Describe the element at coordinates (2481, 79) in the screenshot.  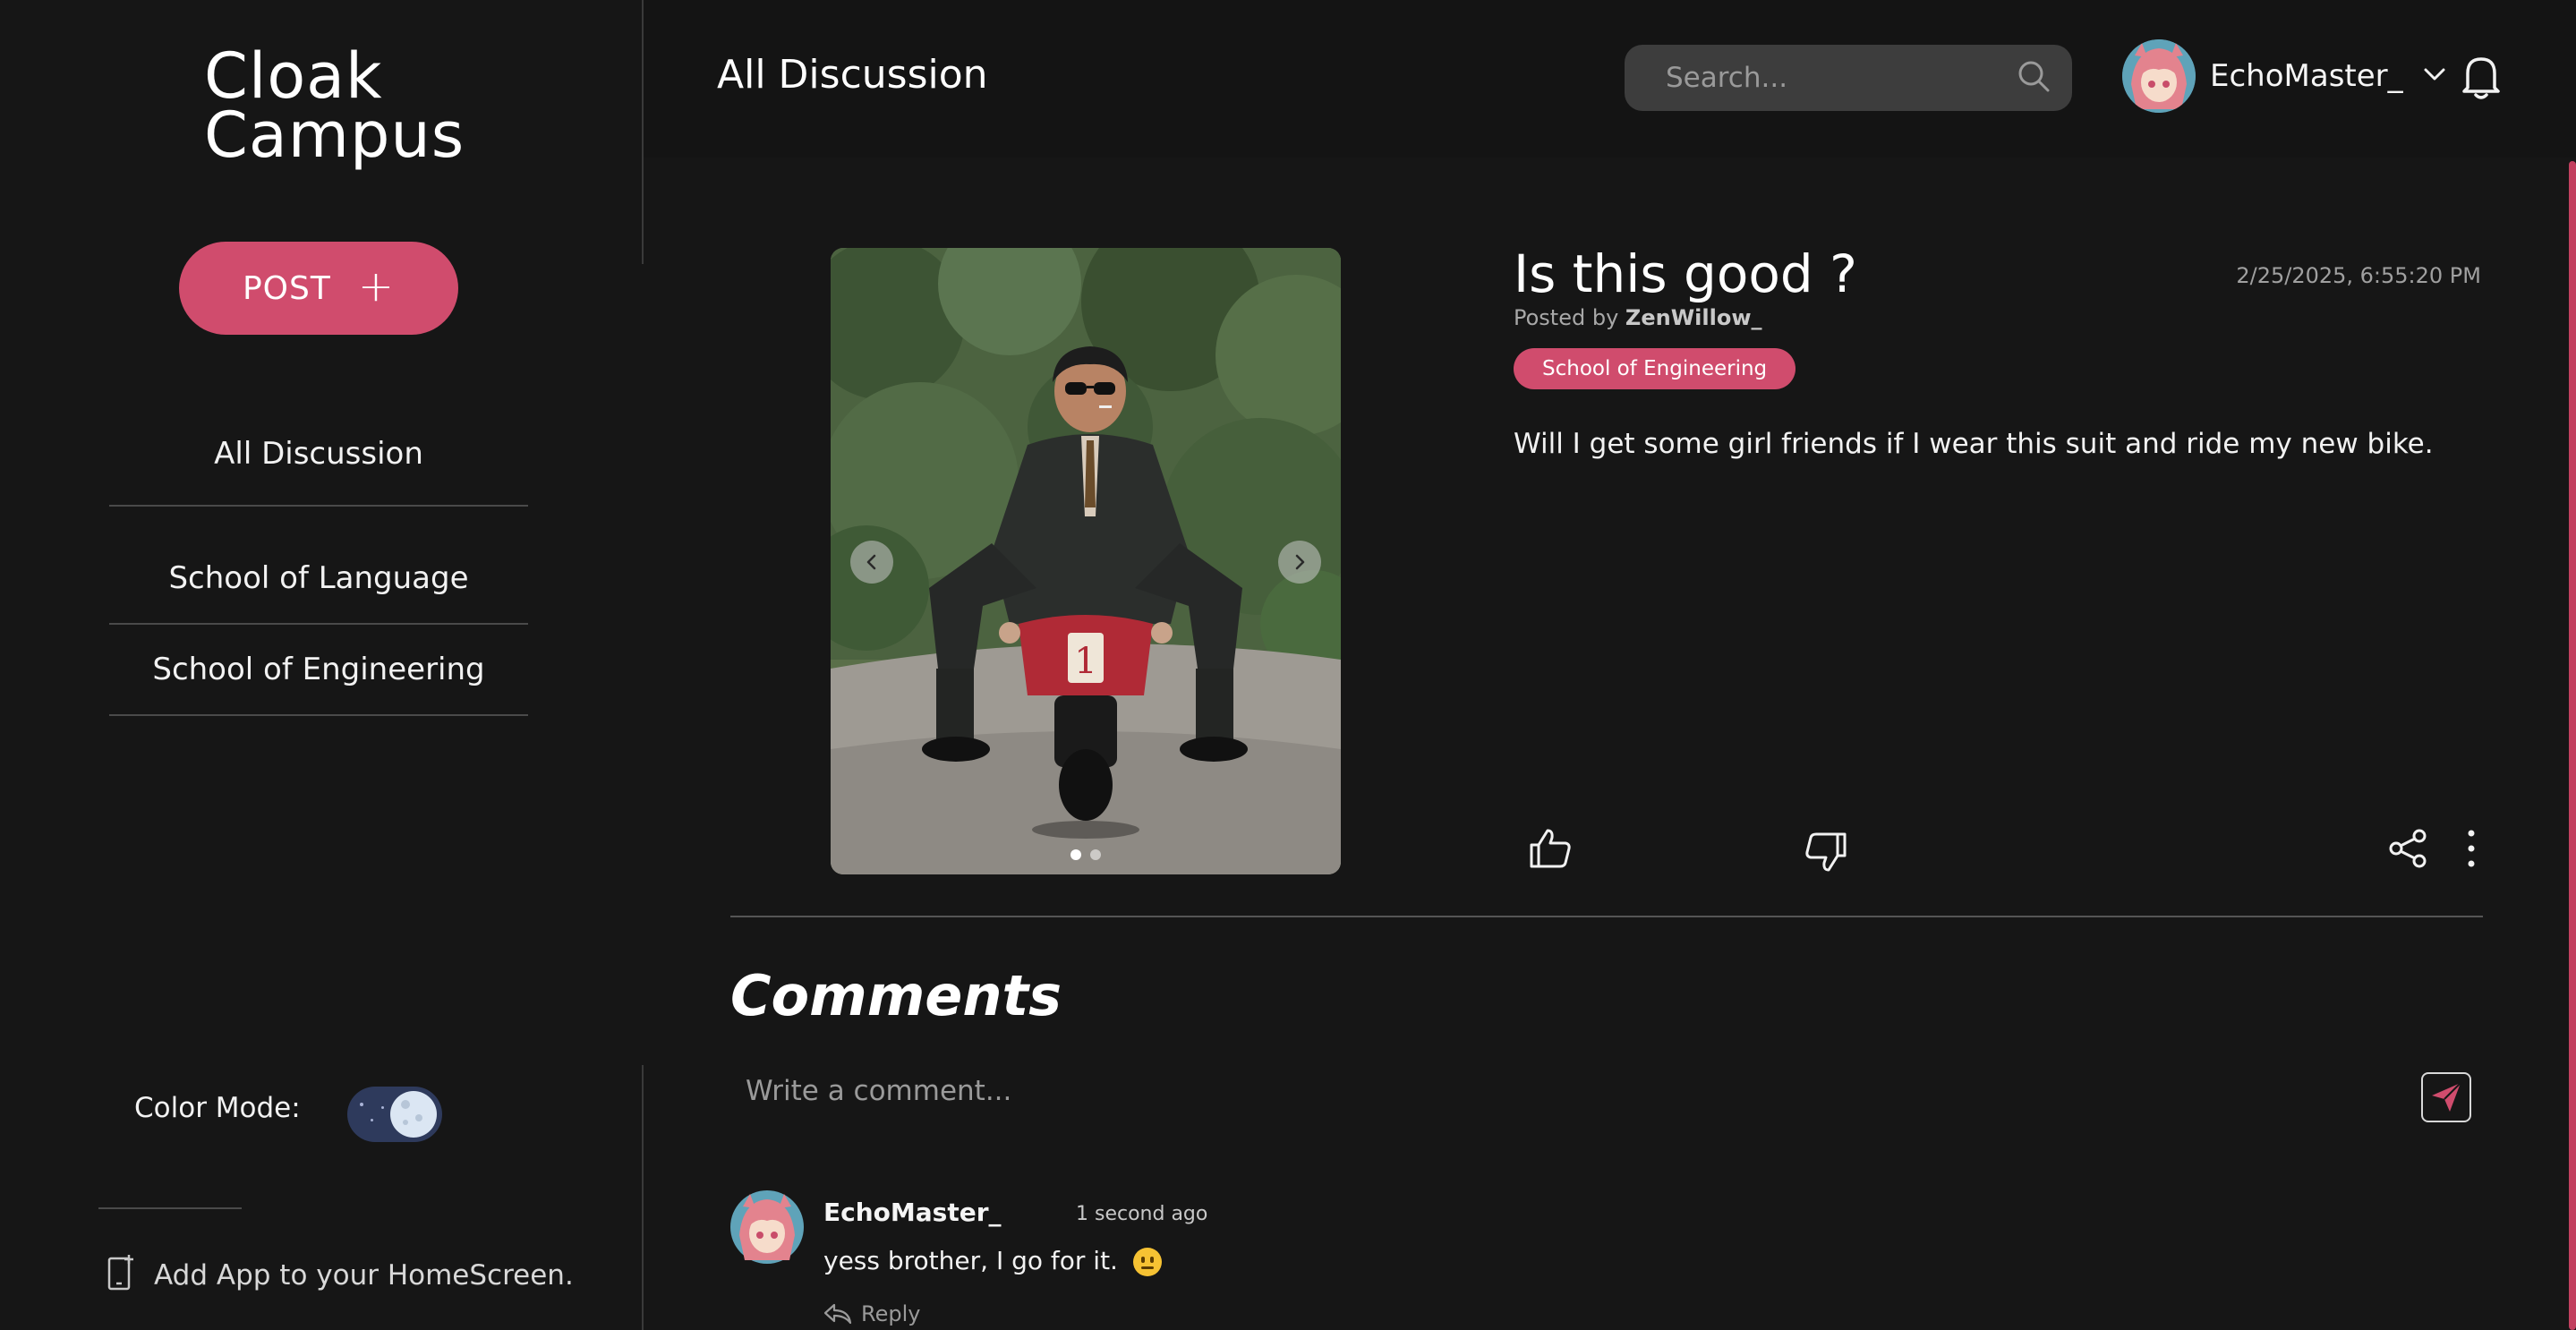
I see `bell-icon` at that location.